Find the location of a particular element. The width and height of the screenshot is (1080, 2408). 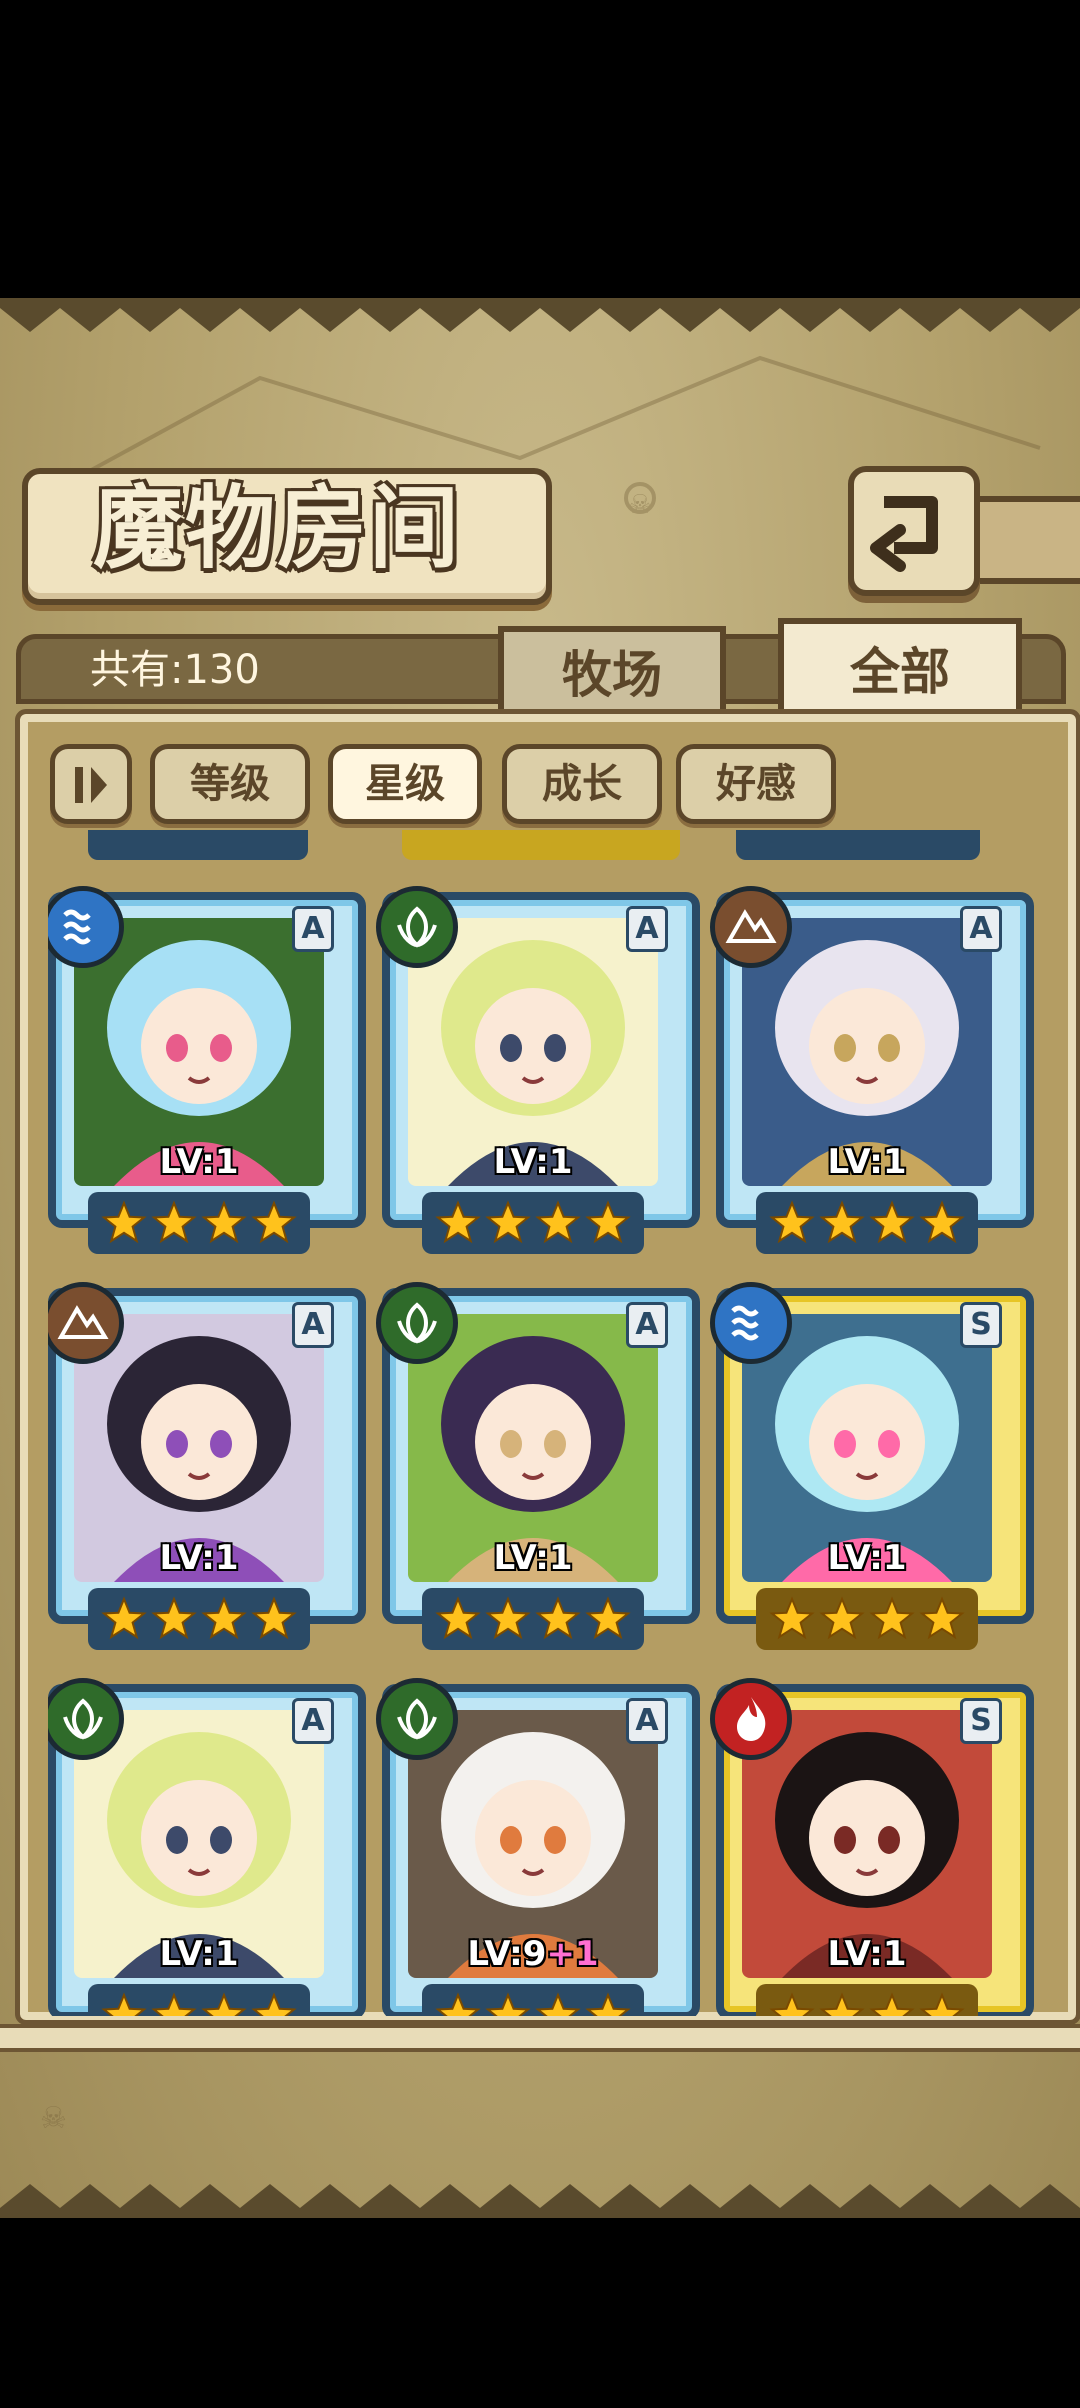

fire-element-icon is located at coordinates (751, 1719).